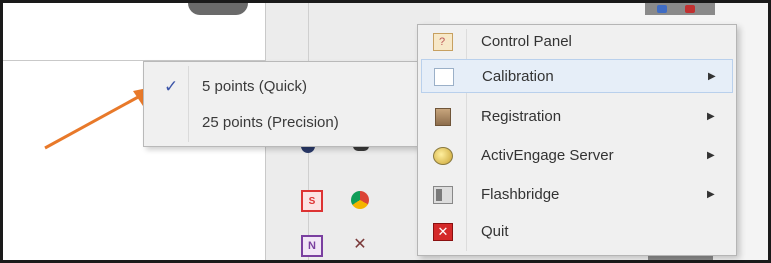 The width and height of the screenshot is (771, 263). What do you see at coordinates (577, 76) in the screenshot?
I see `menu-item-calibration: Calibration ▶` at bounding box center [577, 76].